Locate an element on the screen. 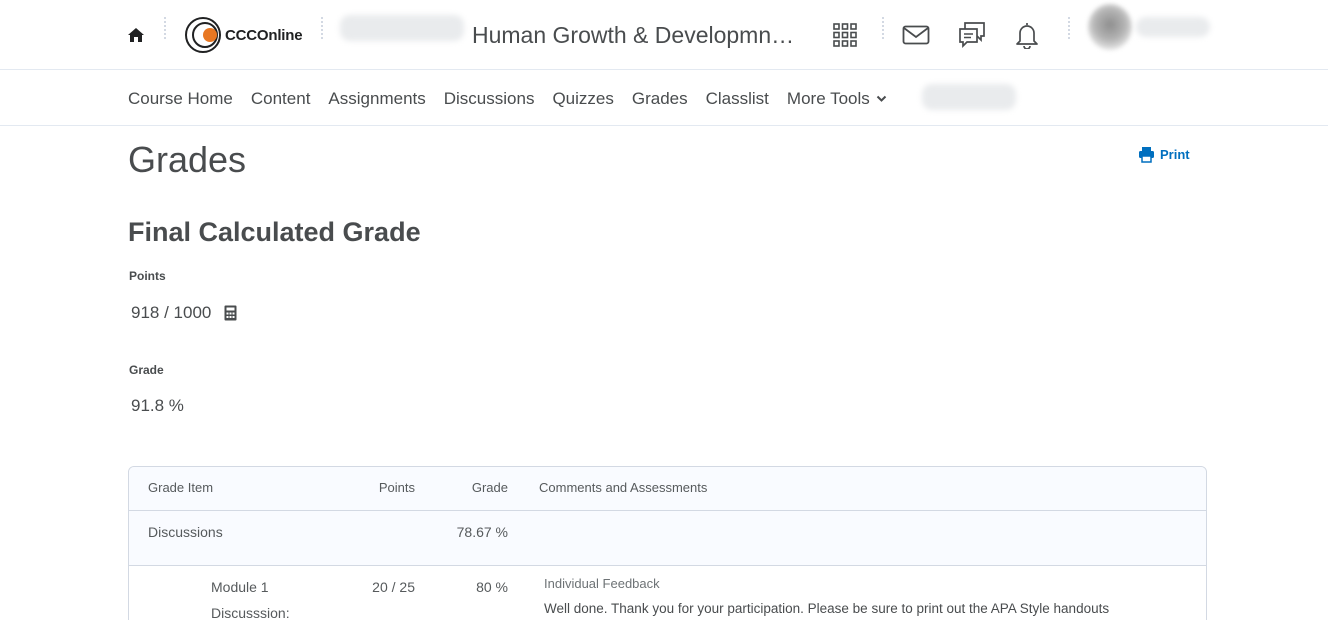 The height and width of the screenshot is (620, 1328). nav-more-tools: More Tools is located at coordinates (837, 99).